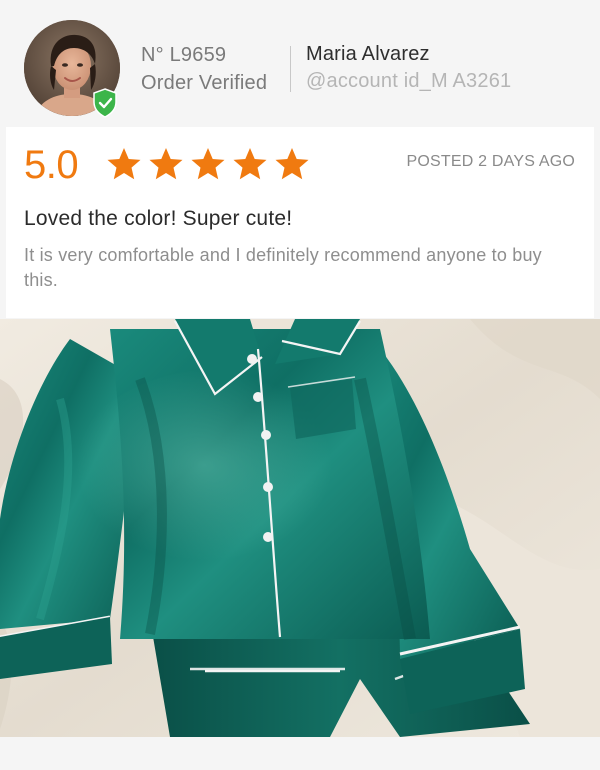  I want to click on review-title: Loved the color! Super cute!, so click(158, 218).